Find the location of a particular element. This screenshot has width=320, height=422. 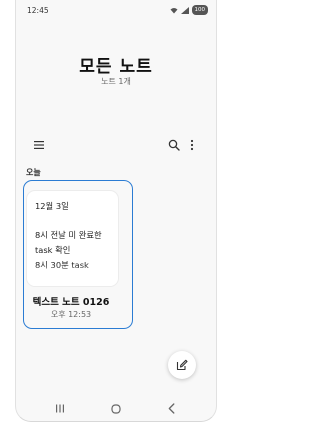

more-vert-icon is located at coordinates (192, 145).